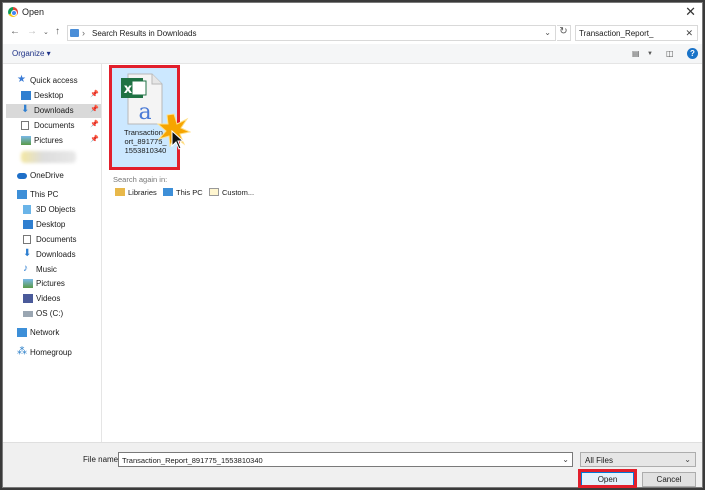 This screenshot has height=490, width=705. I want to click on refresh-icon: ↻, so click(564, 33).